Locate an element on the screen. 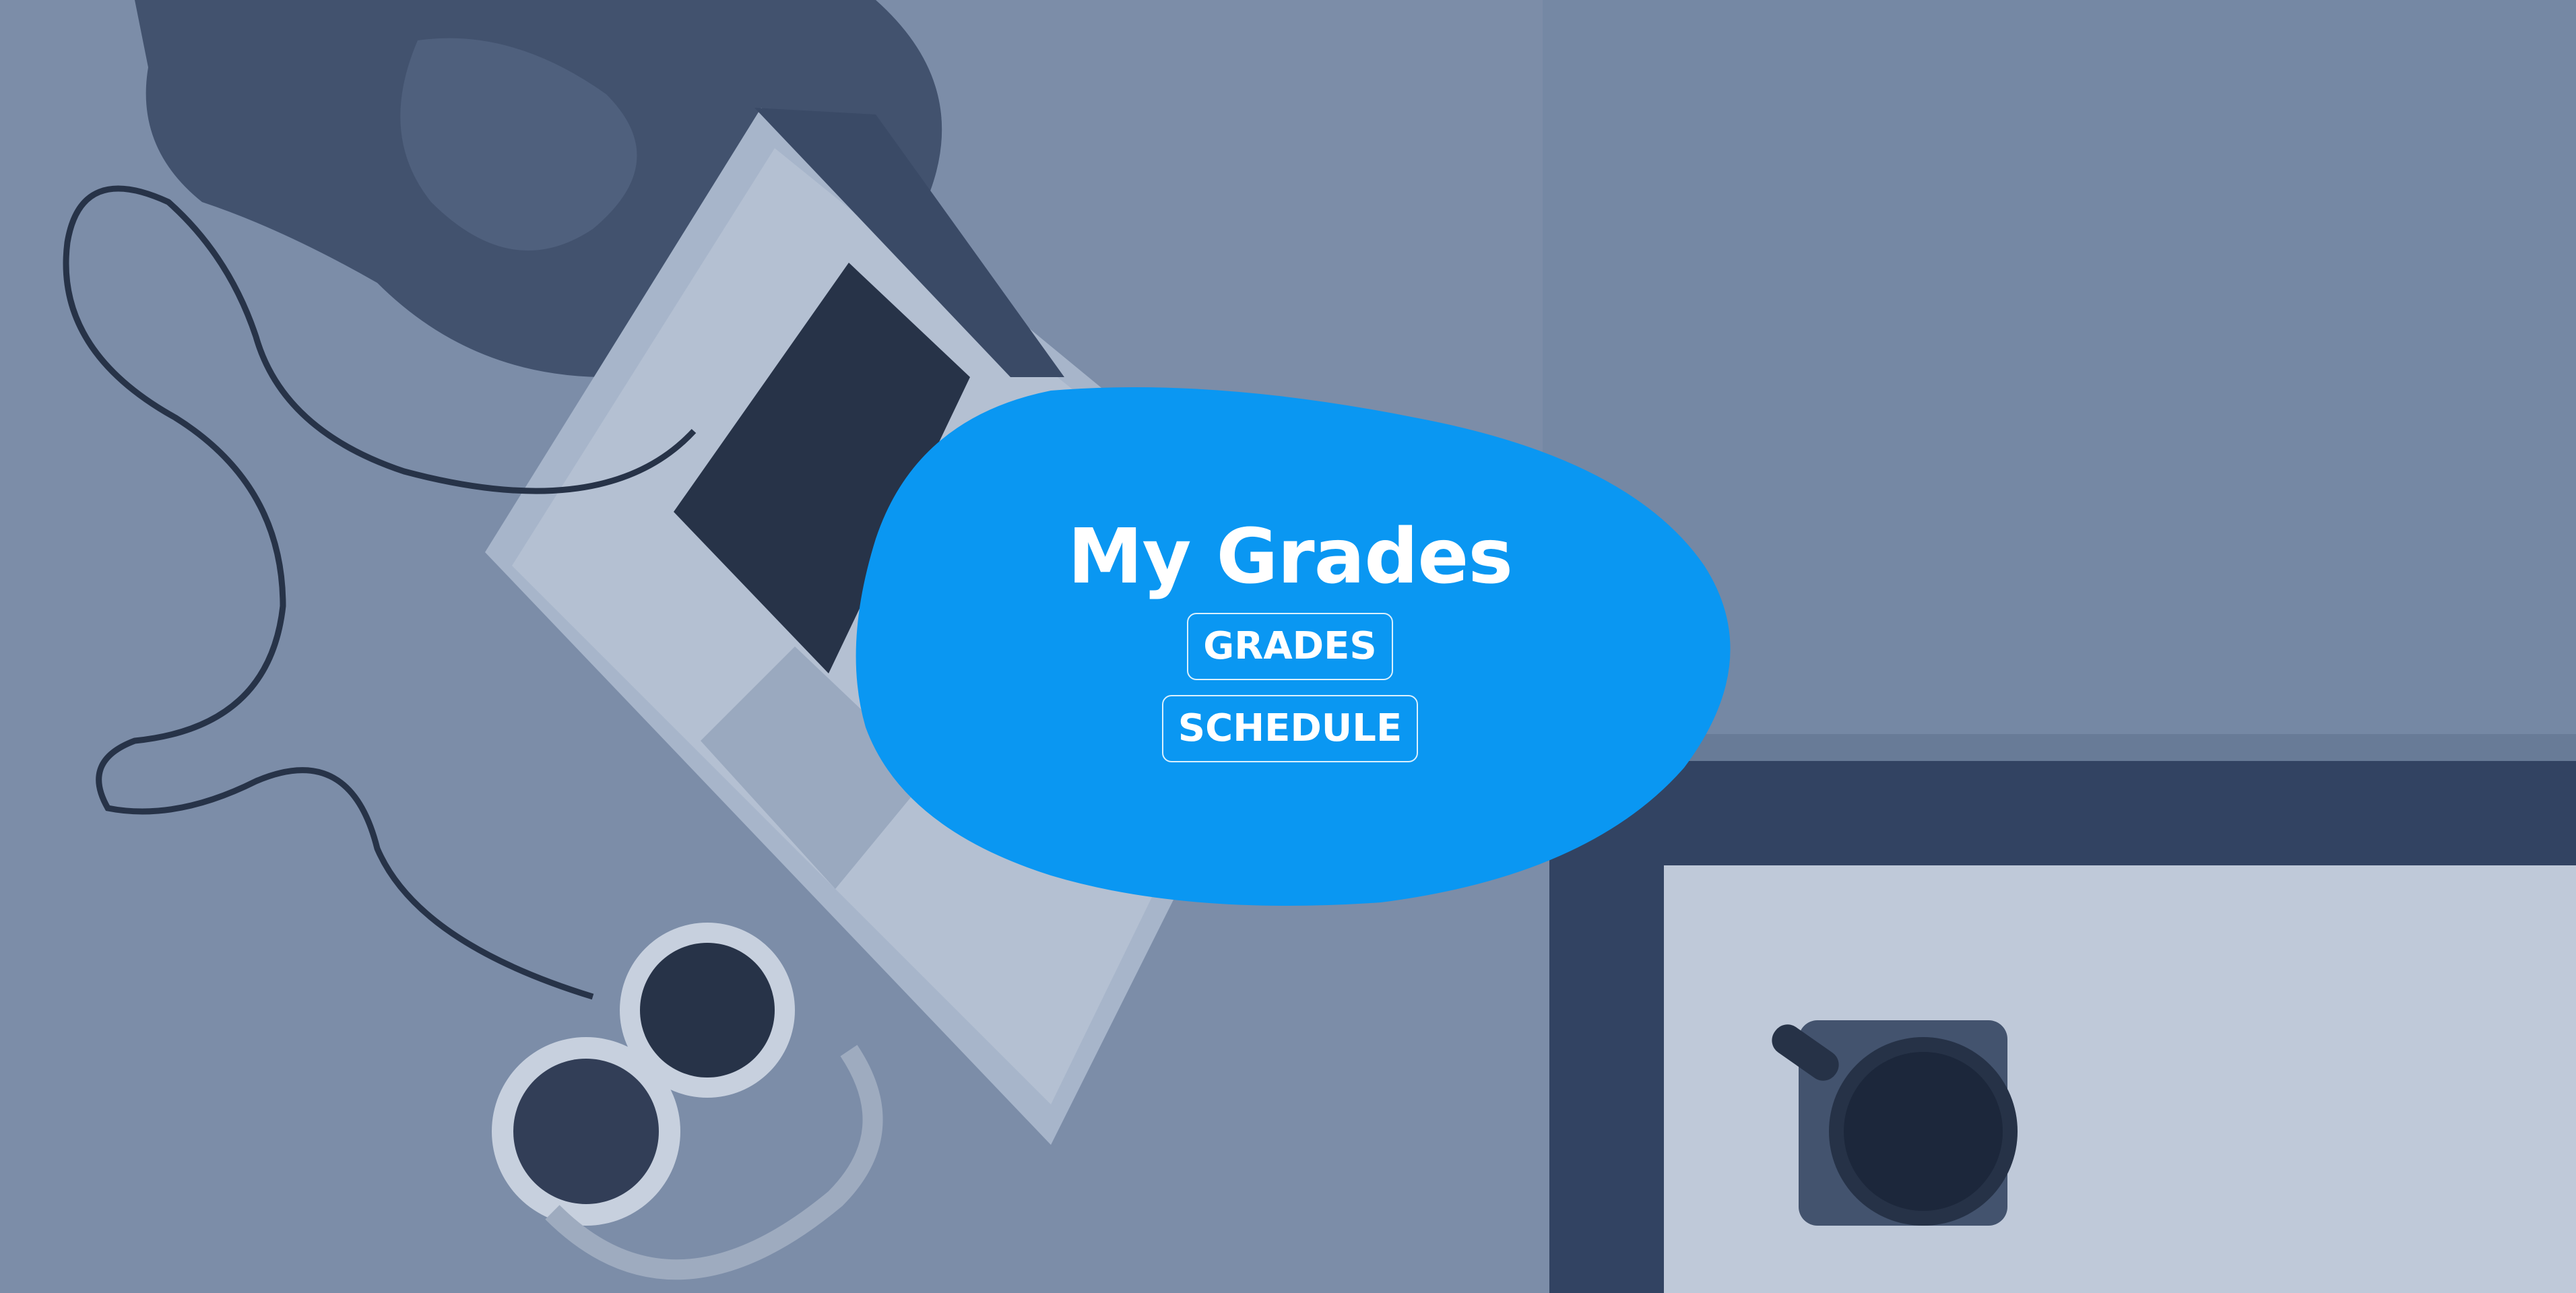  schedule-row: SCHEDULE is located at coordinates (1290, 729).